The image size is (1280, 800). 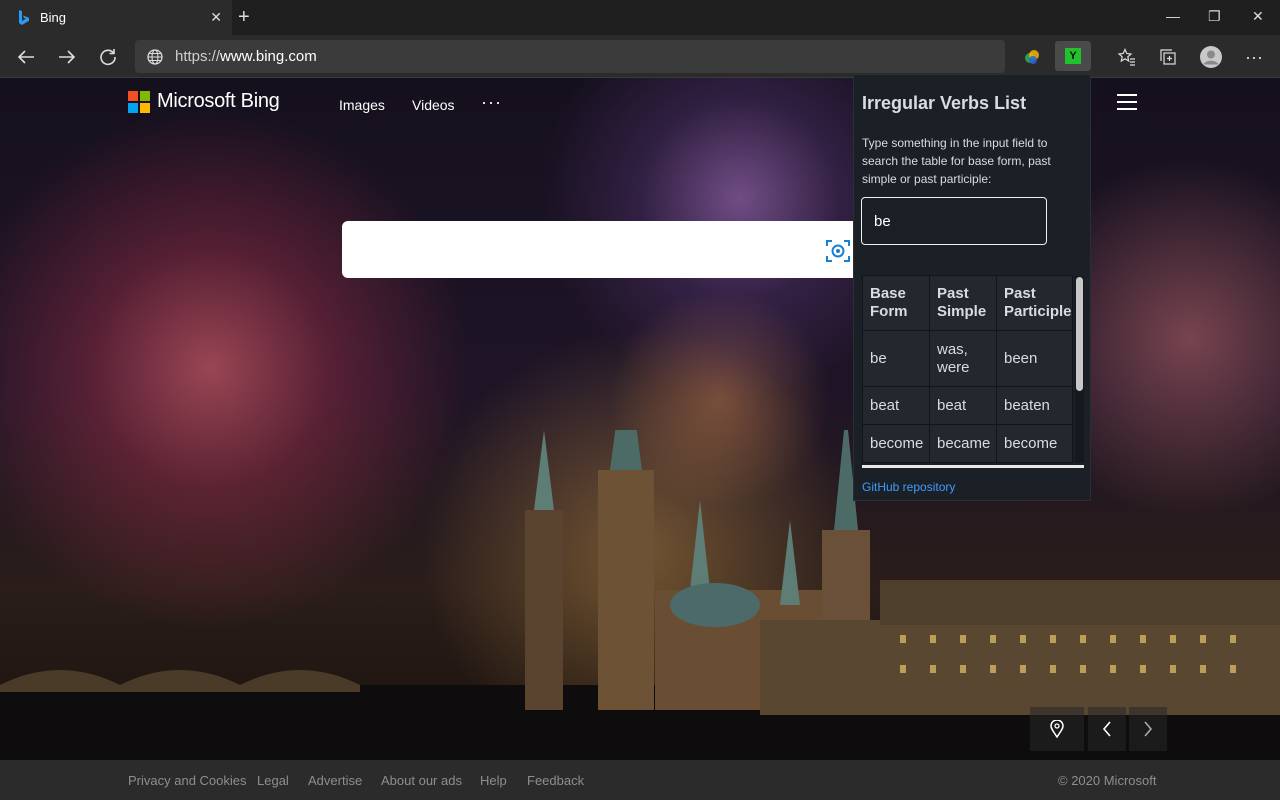 I want to click on footer-privacy-link: Privacy and Cookies, so click(x=187, y=780).